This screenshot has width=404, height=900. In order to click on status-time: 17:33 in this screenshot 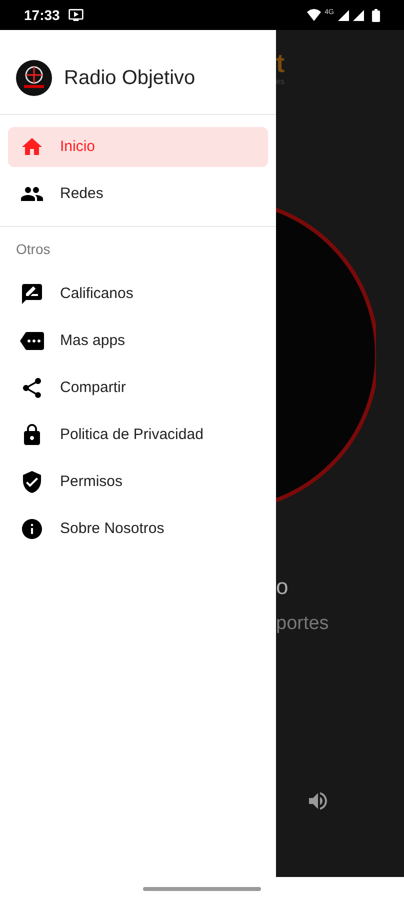, I will do `click(42, 15)`.